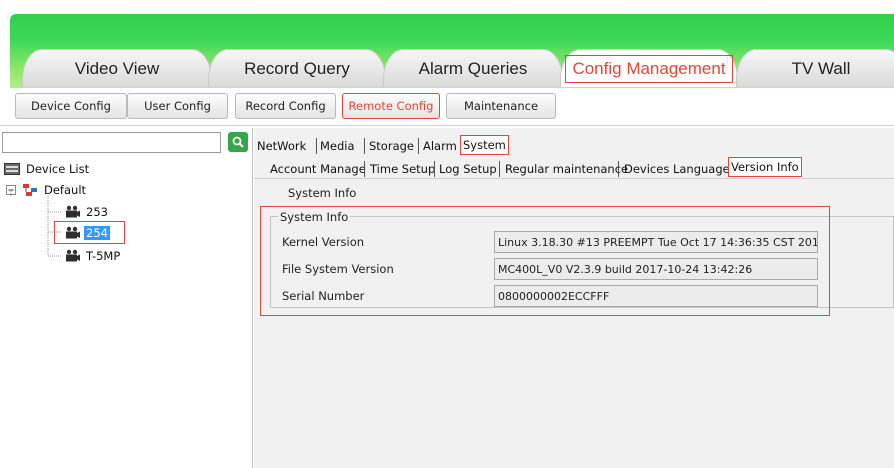 The height and width of the screenshot is (468, 894). I want to click on tab-config-management: Config Management, so click(649, 68).